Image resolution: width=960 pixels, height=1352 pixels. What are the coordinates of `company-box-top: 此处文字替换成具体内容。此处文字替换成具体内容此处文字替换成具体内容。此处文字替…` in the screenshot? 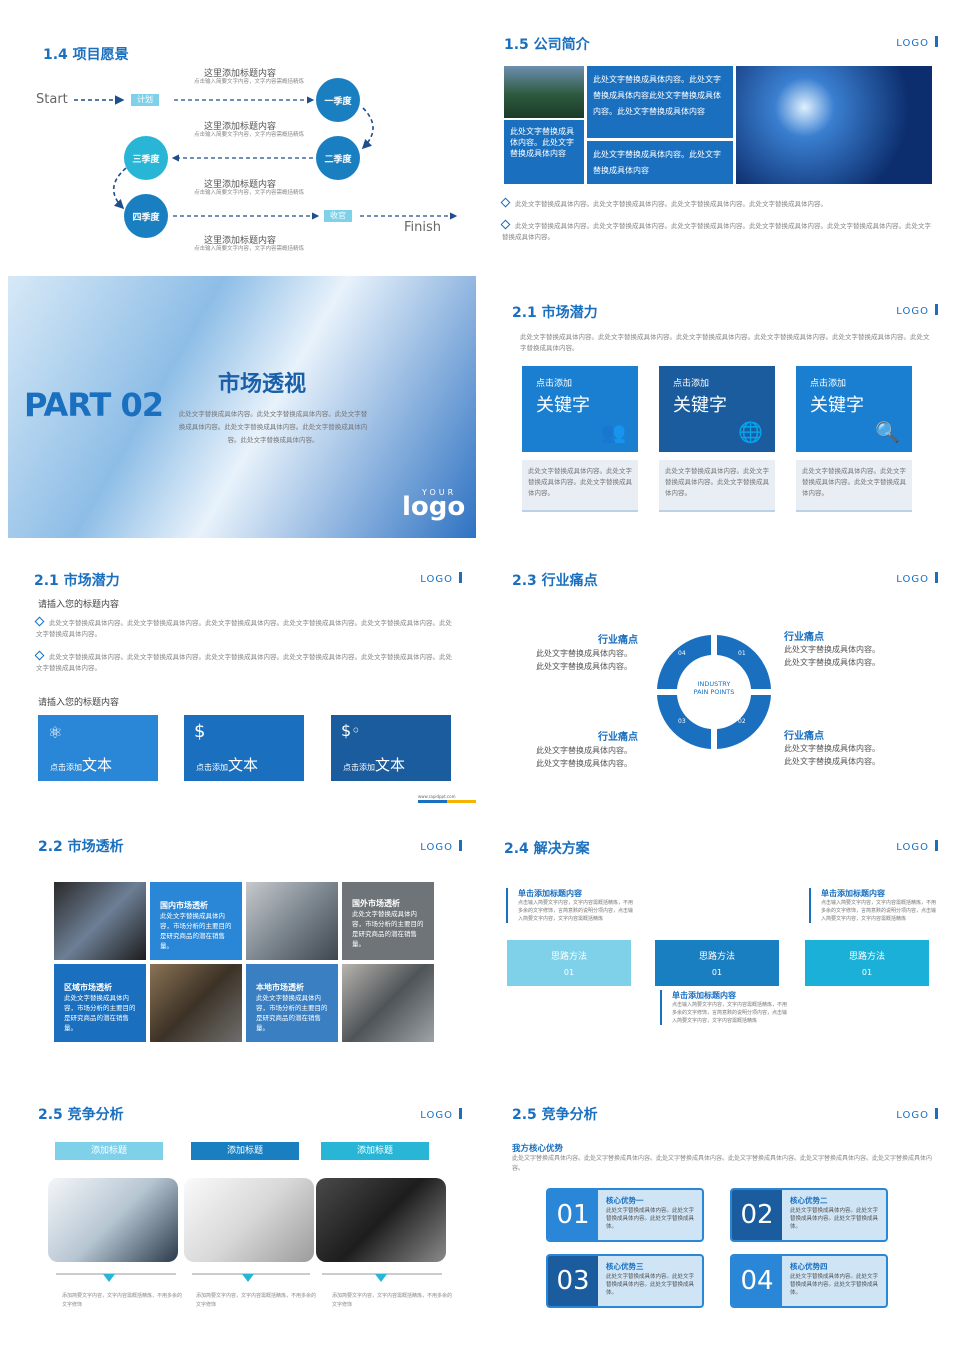 It's located at (660, 102).